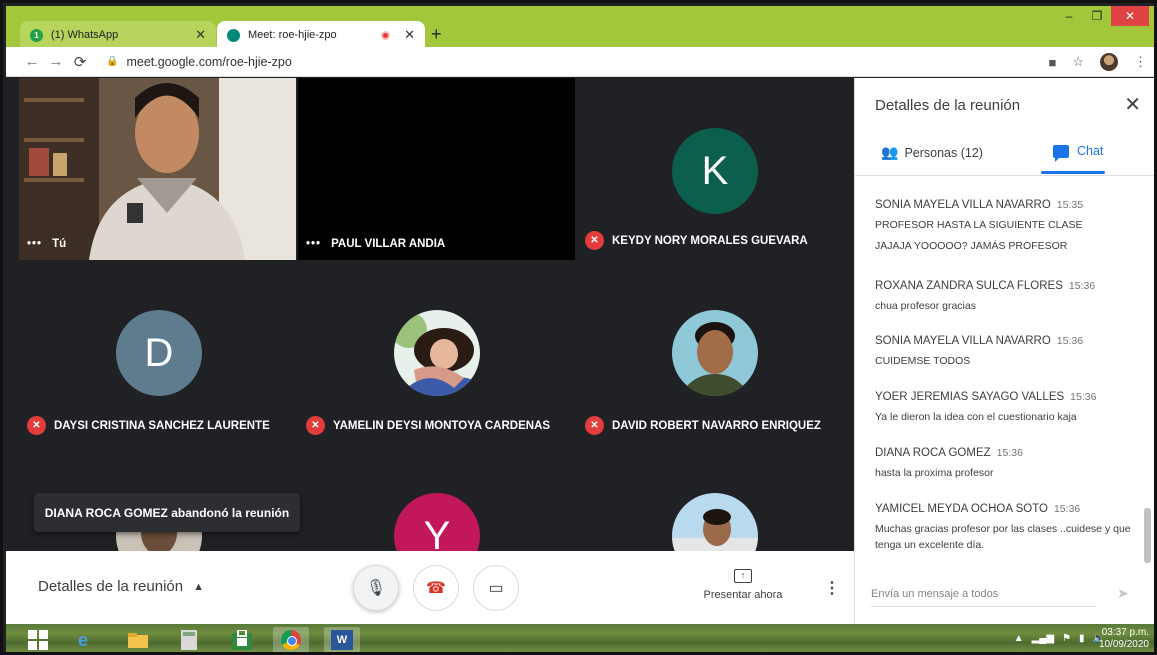 The image size is (1157, 655). Describe the element at coordinates (1078, 62) in the screenshot. I see `star-icon: ☆` at that location.